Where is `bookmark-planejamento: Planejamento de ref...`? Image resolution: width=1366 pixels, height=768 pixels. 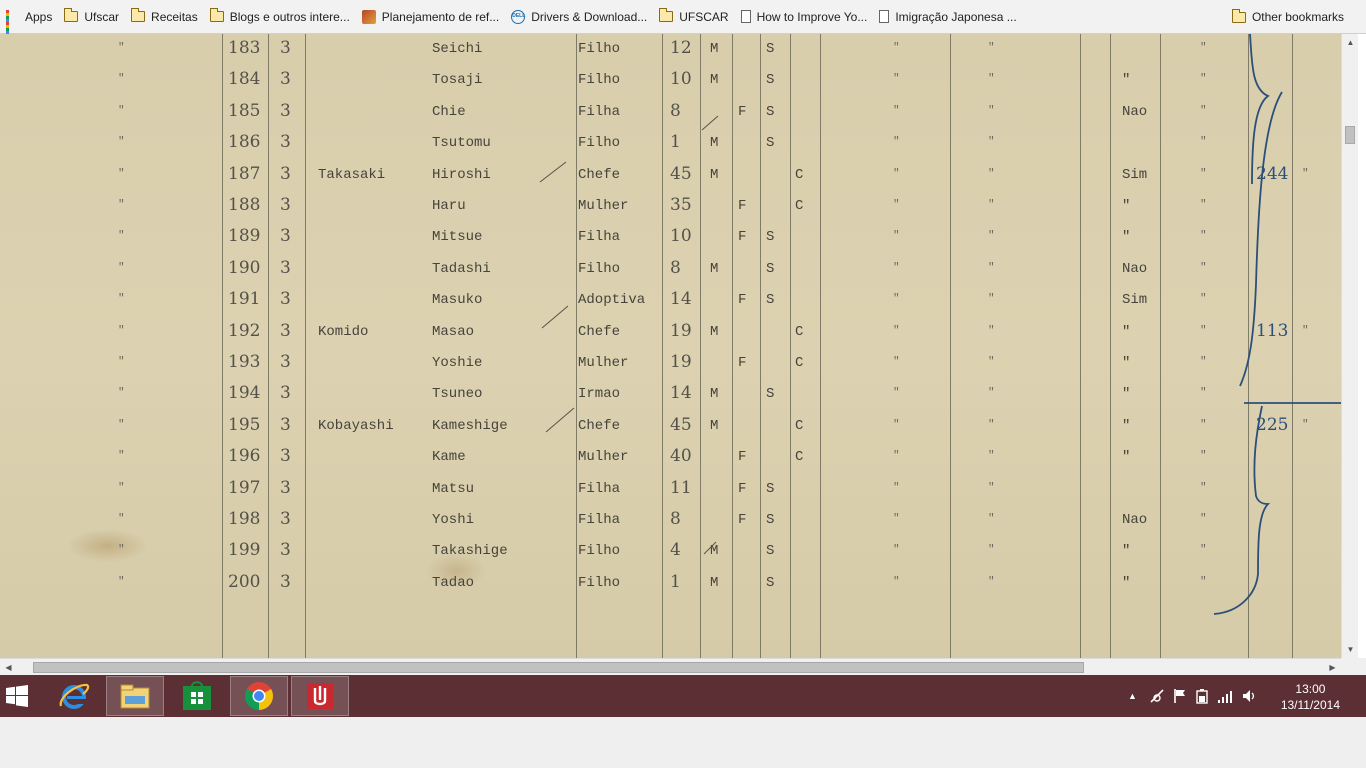 bookmark-planejamento: Planejamento de ref... is located at coordinates (430, 17).